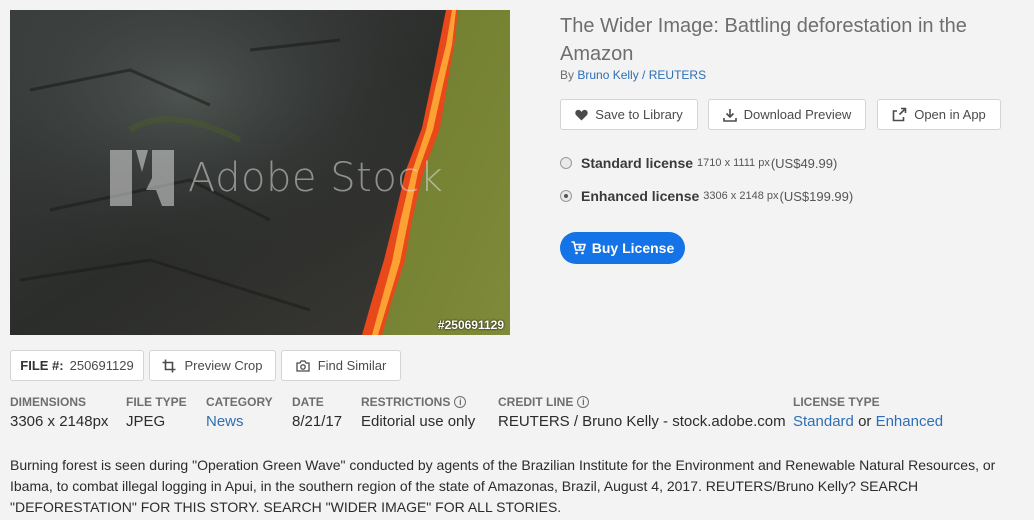 The image size is (1034, 520). Describe the element at coordinates (352, 365) in the screenshot. I see `find-similar-label: Find Similar` at that location.